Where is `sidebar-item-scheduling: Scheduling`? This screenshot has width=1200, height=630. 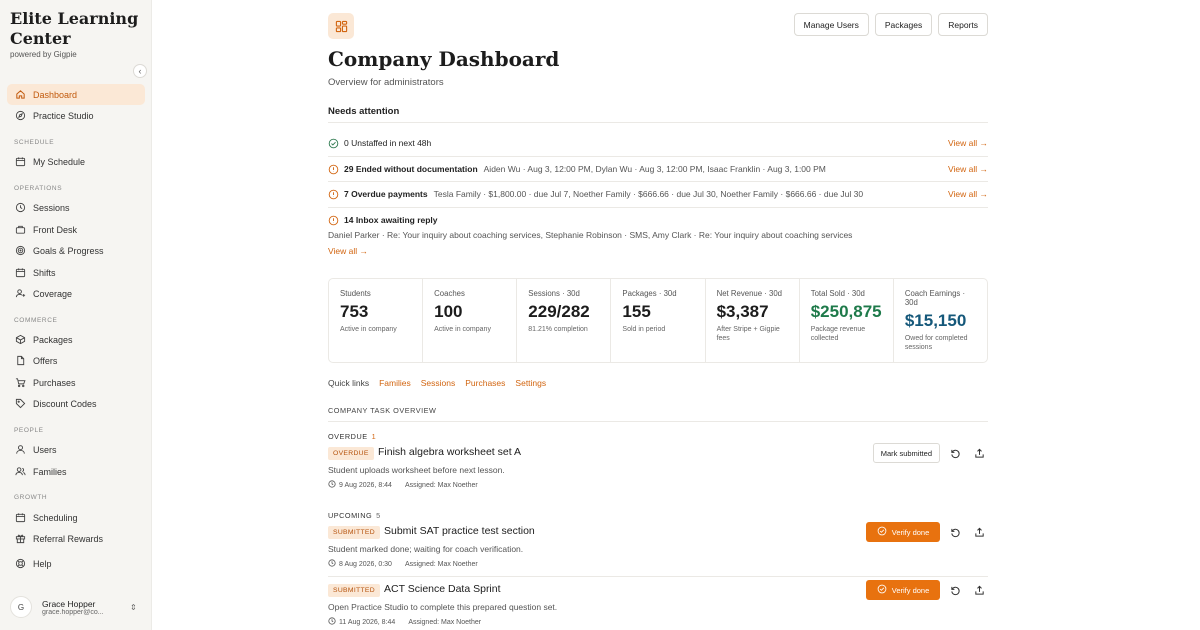 sidebar-item-scheduling: Scheduling is located at coordinates (76, 517).